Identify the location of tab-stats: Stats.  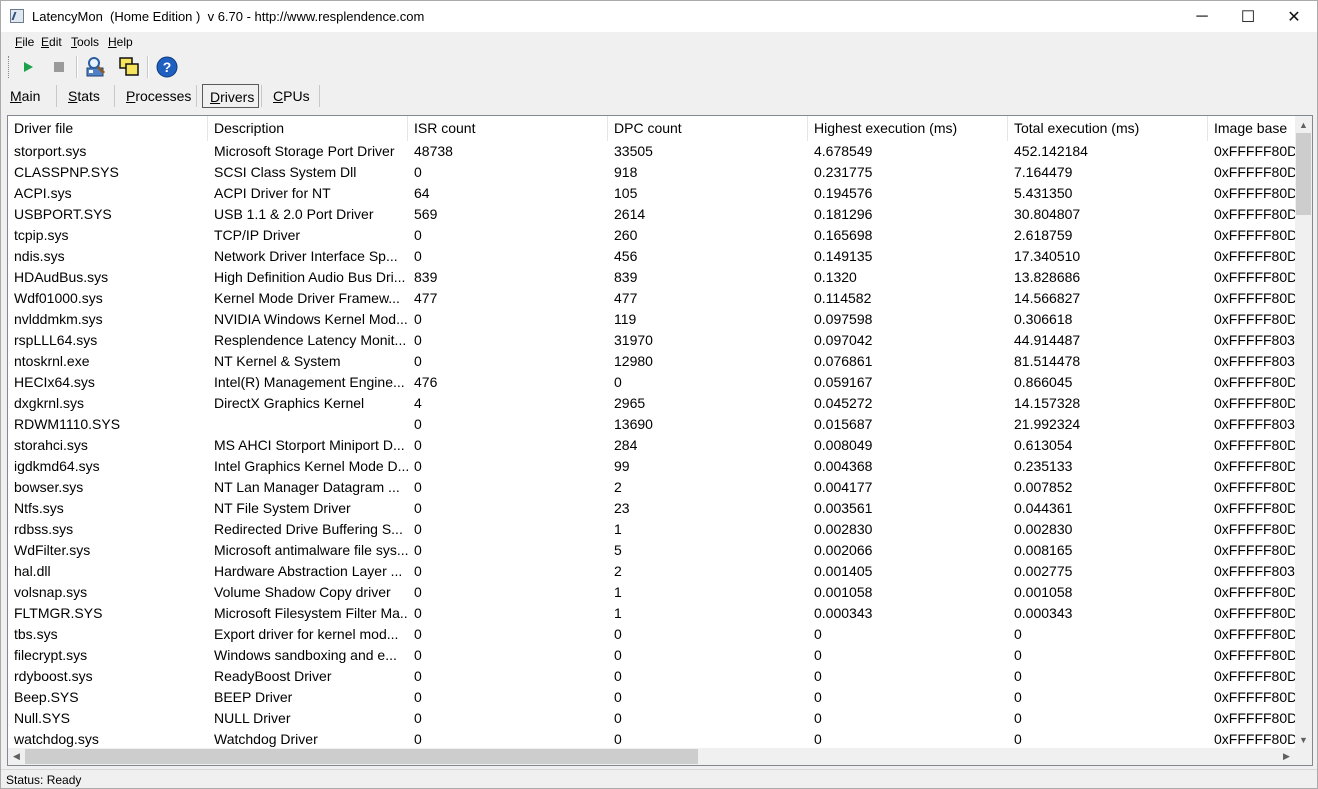
(84, 96).